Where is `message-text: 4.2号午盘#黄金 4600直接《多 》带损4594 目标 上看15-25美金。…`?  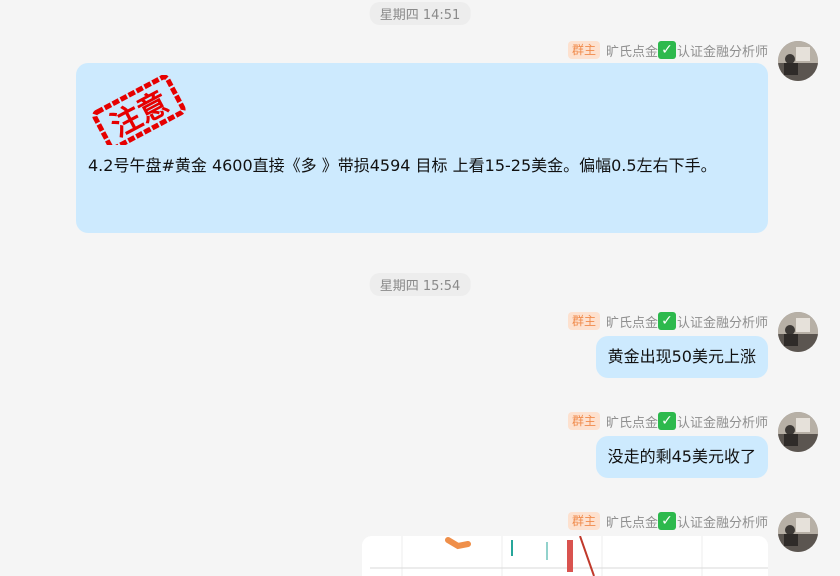
message-text: 4.2号午盘#黄金 4600直接《多 》带损4594 目标 上看15-25美金。… is located at coordinates (402, 165).